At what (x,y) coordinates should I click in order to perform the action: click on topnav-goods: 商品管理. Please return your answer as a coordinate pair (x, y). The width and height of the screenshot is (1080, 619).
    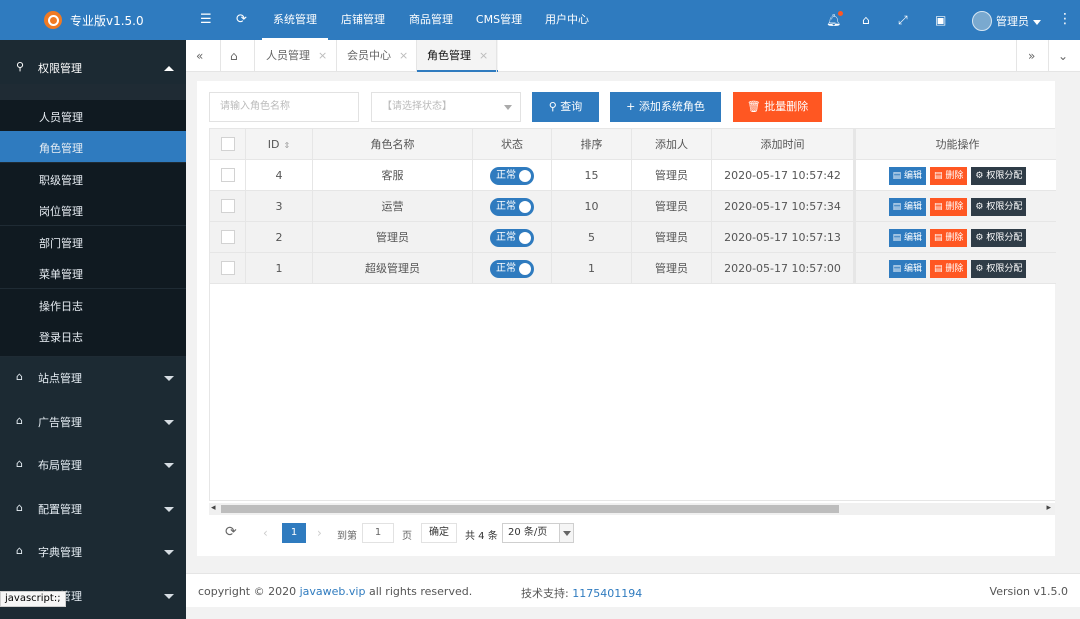
    Looking at the image, I should click on (431, 20).